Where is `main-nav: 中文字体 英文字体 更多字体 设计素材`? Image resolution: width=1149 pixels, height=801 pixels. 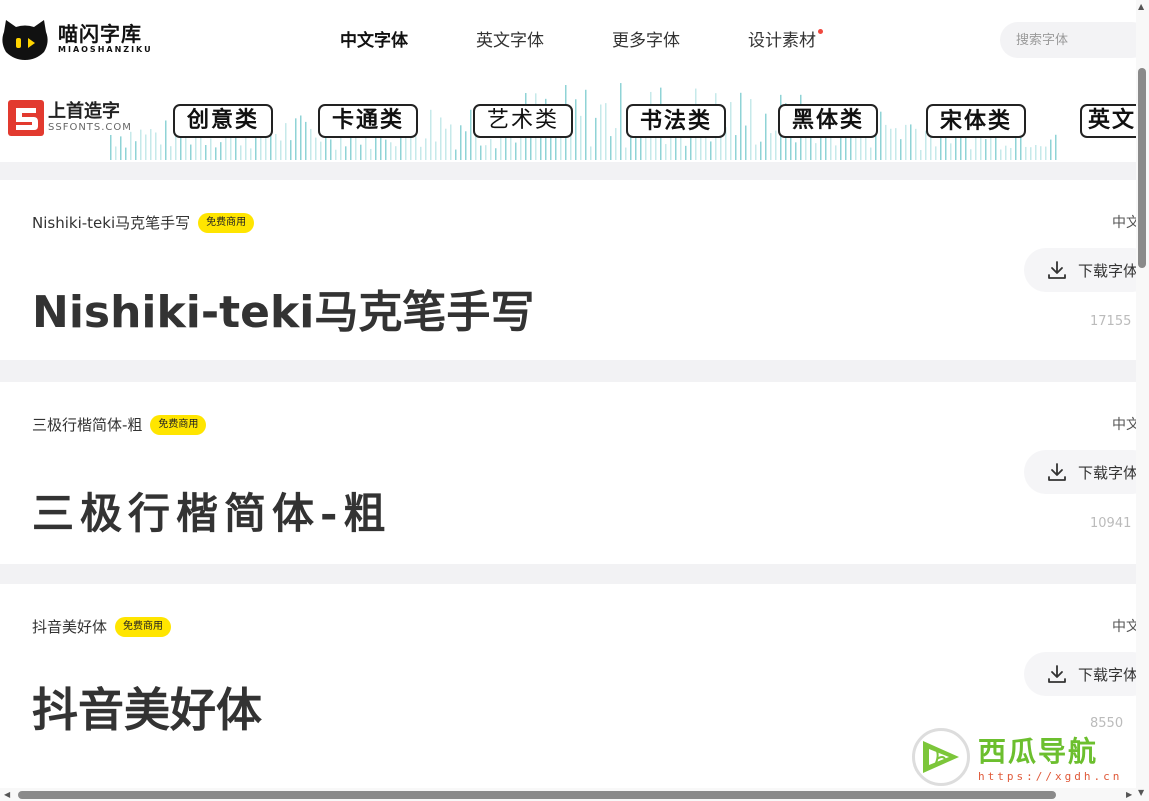
main-nav: 中文字体 英文字体 更多字体 设计素材 is located at coordinates (610, 42).